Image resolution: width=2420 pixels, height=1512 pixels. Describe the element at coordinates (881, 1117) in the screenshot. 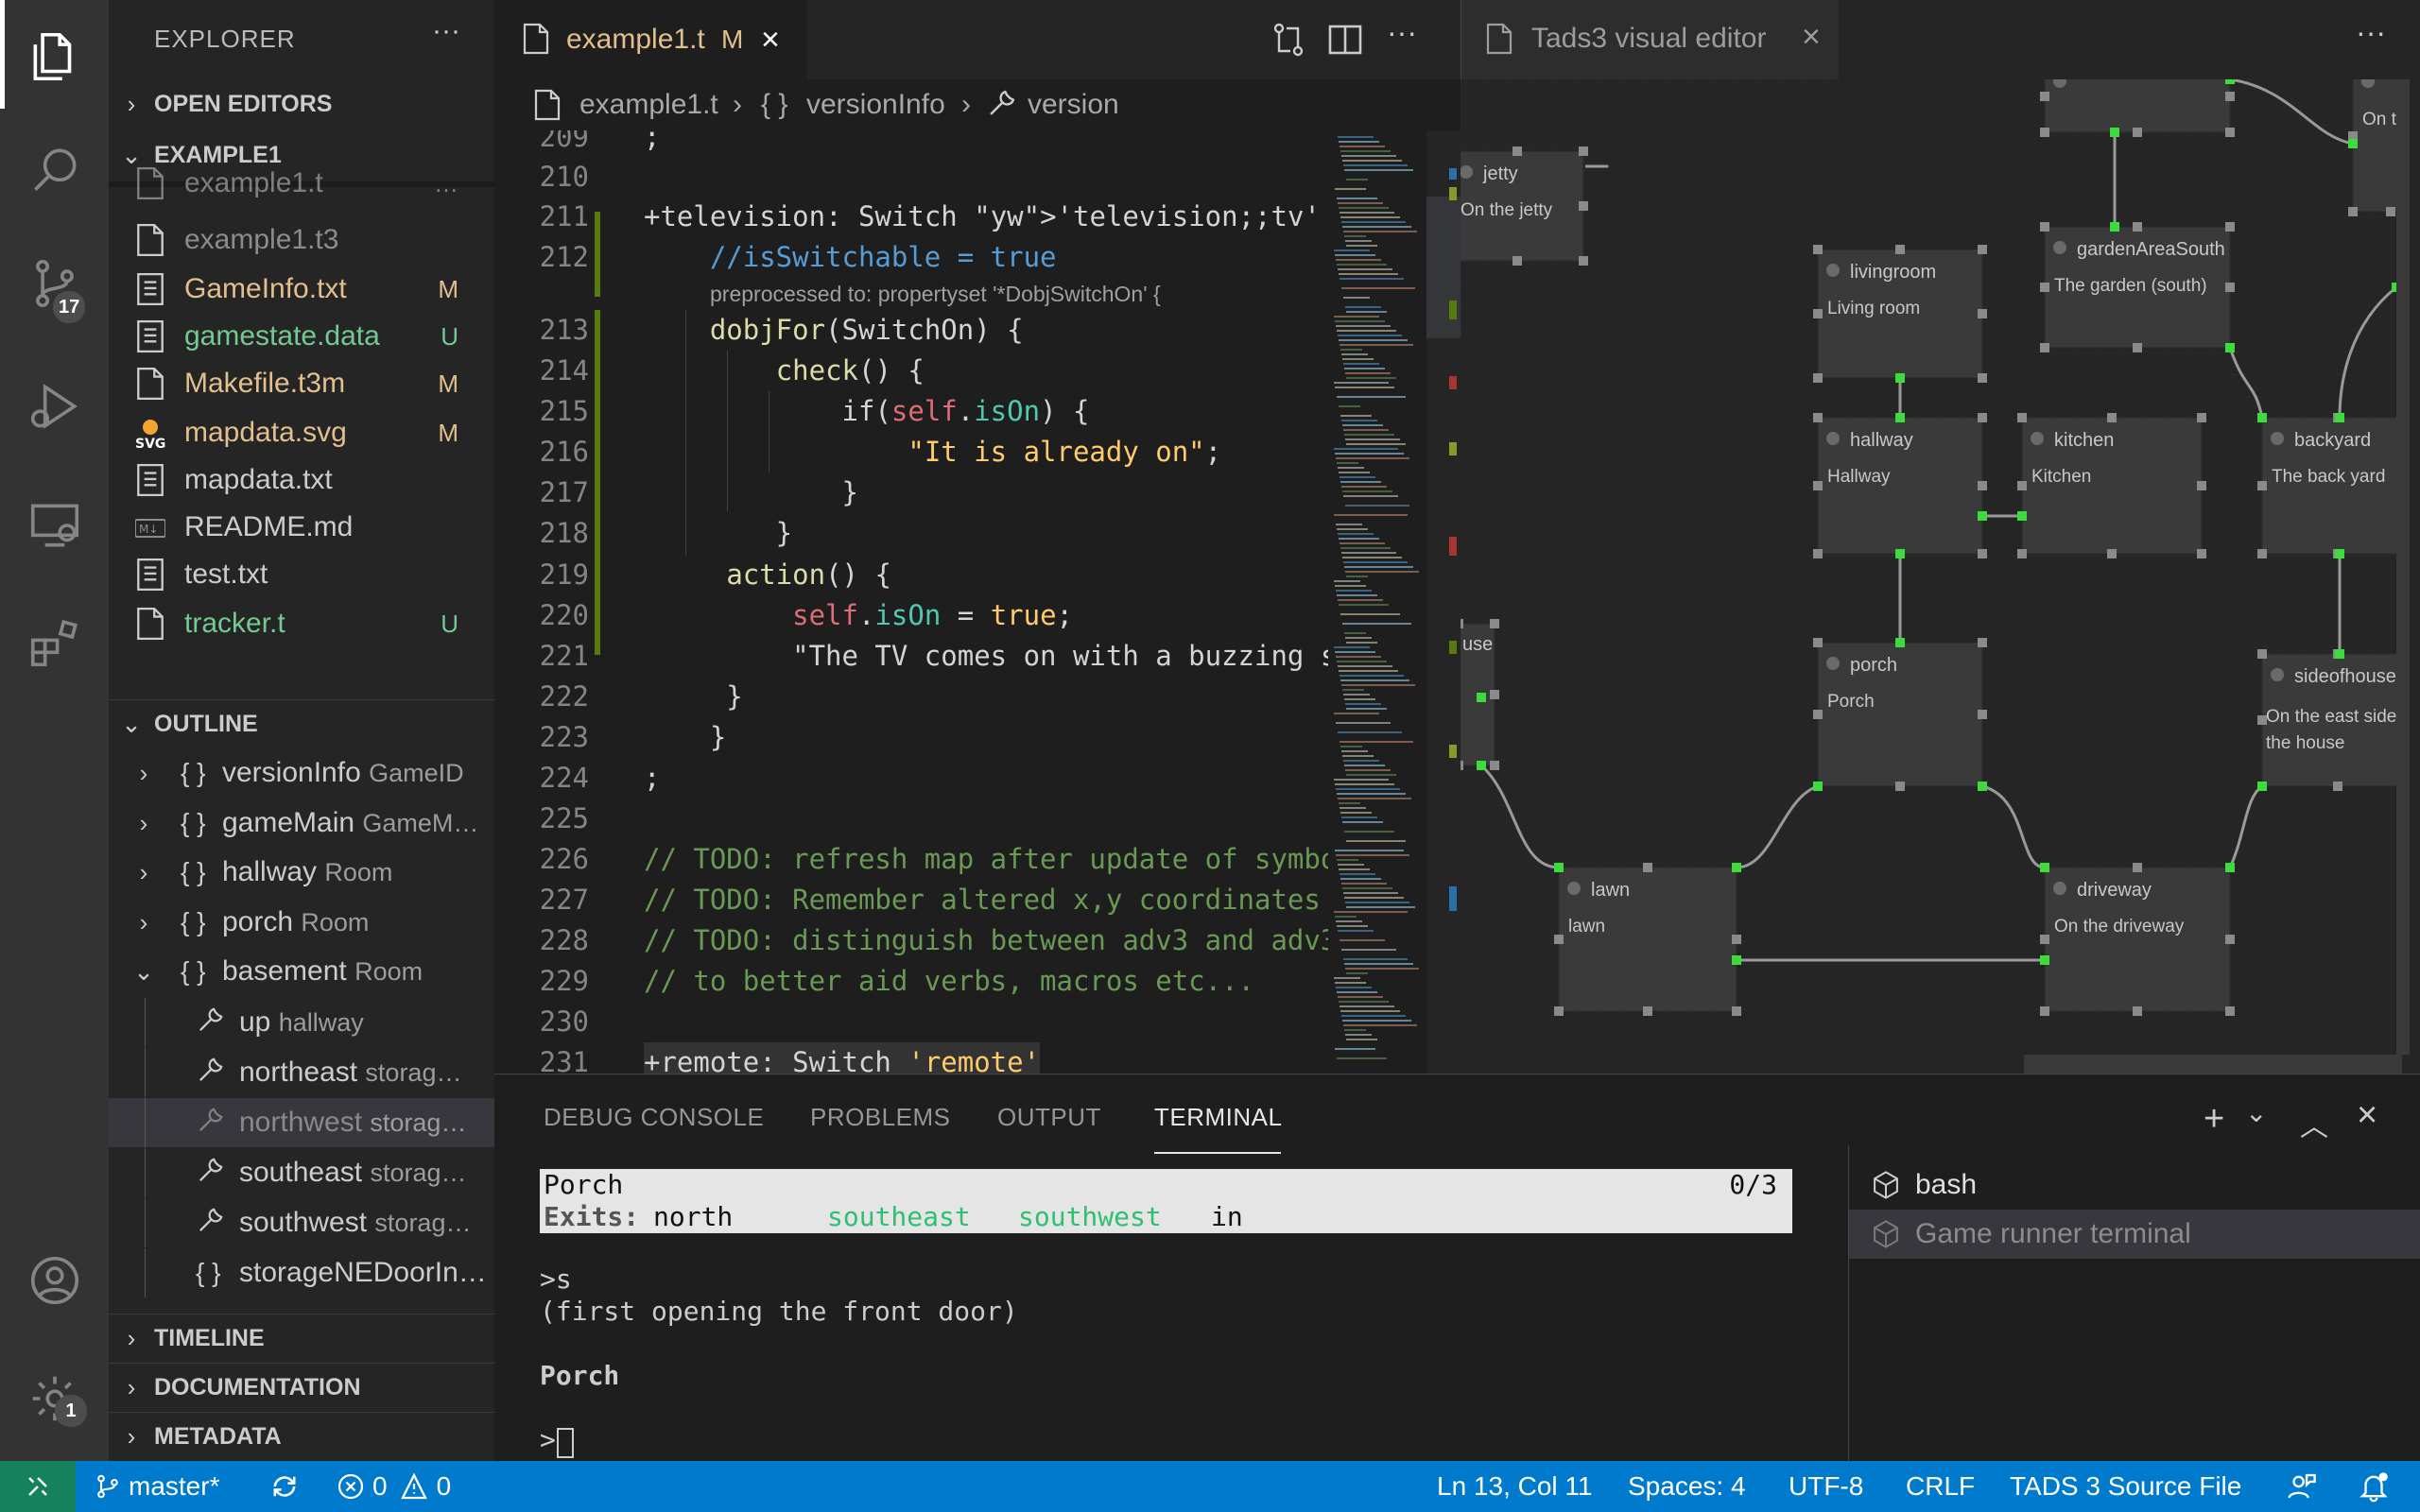

I see `tab-problems: PROBLEMS` at that location.